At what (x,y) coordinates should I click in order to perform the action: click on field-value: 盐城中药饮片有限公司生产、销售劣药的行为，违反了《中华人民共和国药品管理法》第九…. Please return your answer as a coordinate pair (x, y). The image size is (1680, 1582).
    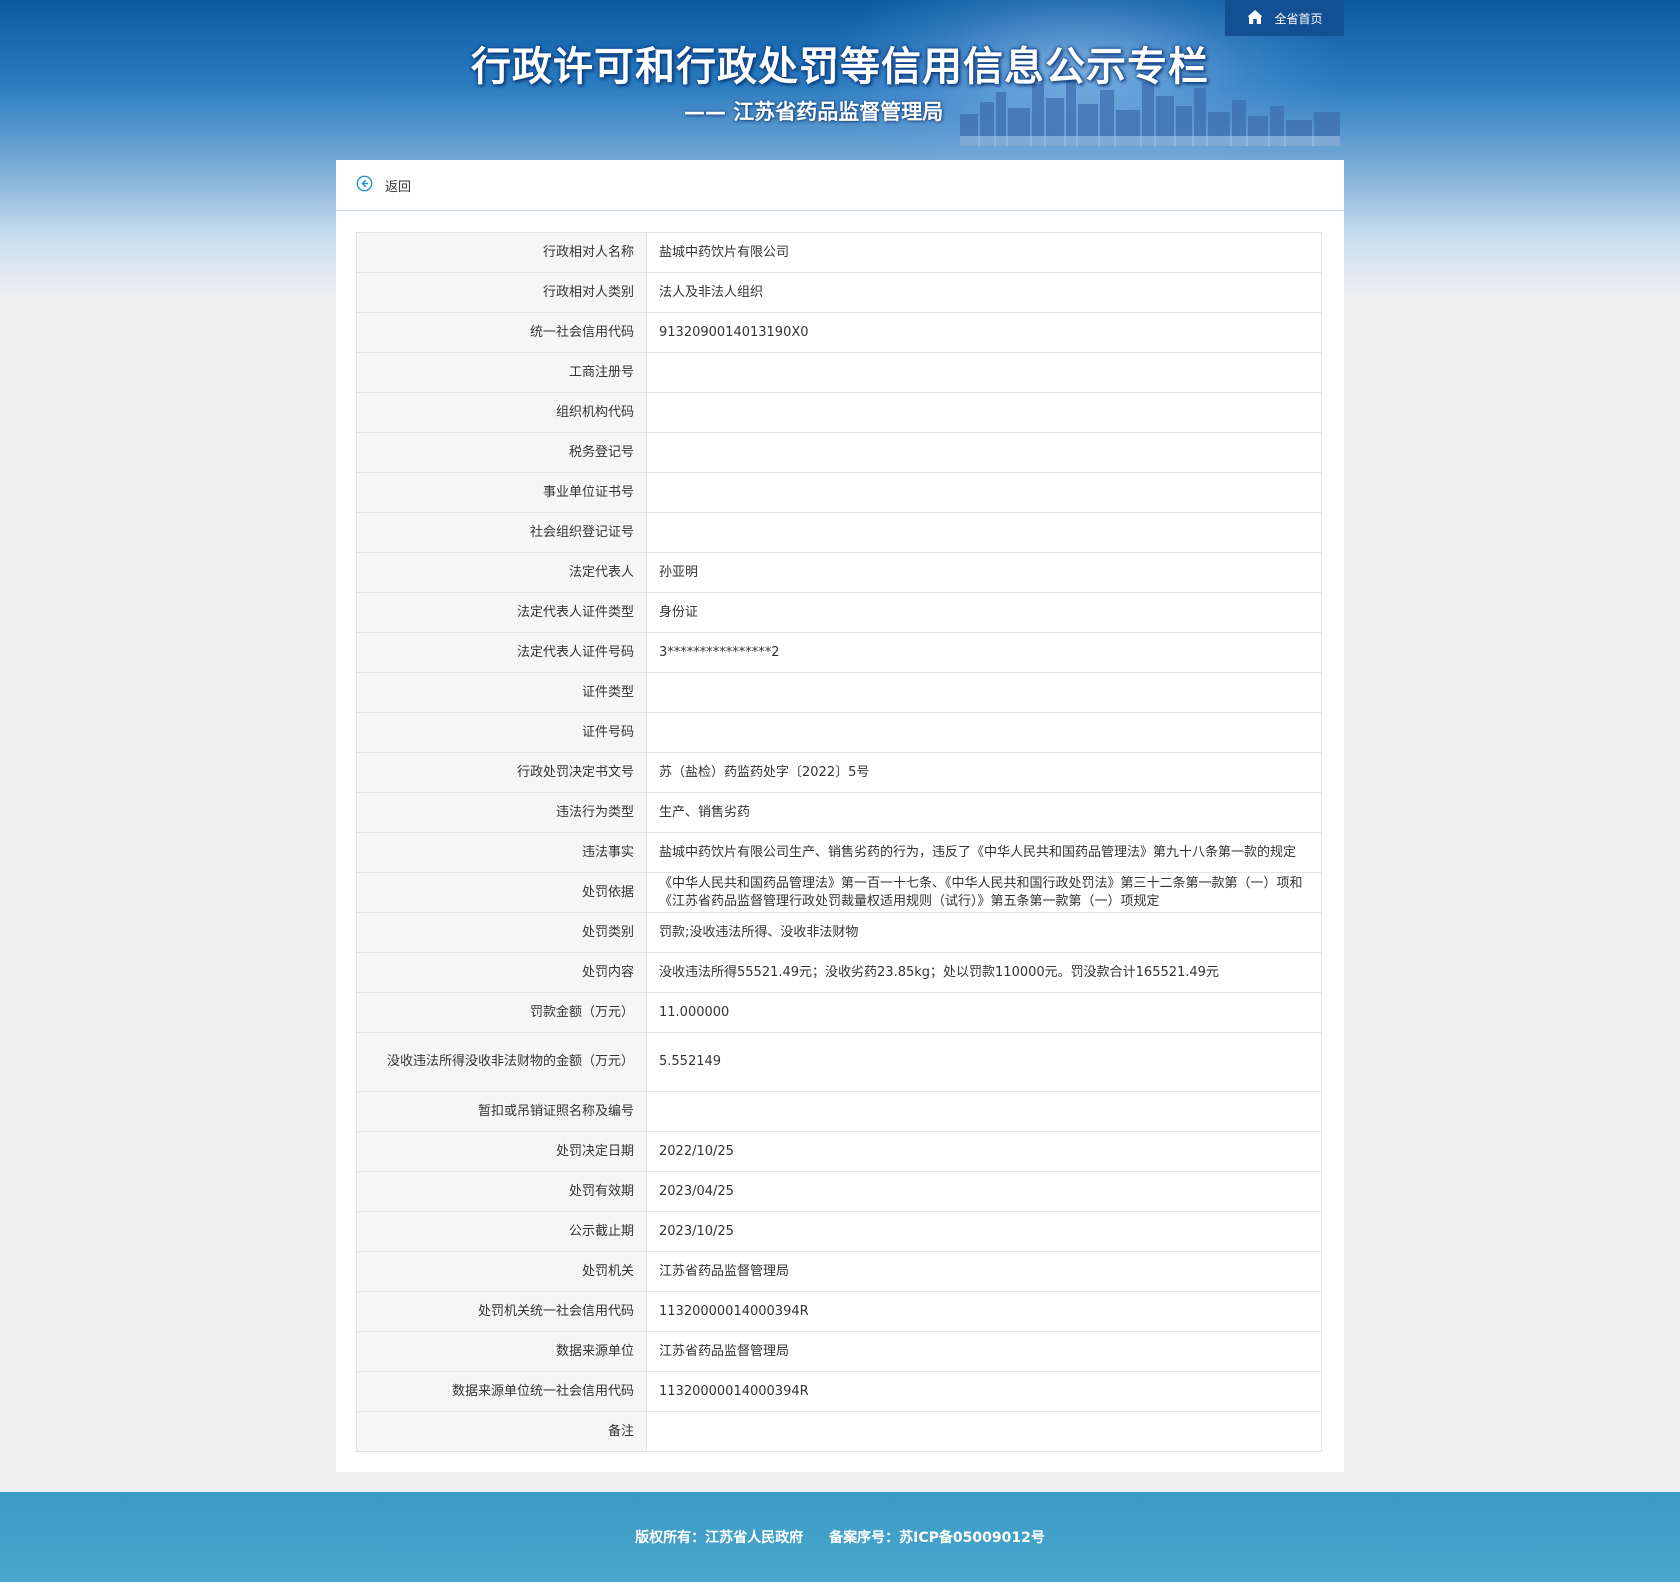
    Looking at the image, I should click on (984, 852).